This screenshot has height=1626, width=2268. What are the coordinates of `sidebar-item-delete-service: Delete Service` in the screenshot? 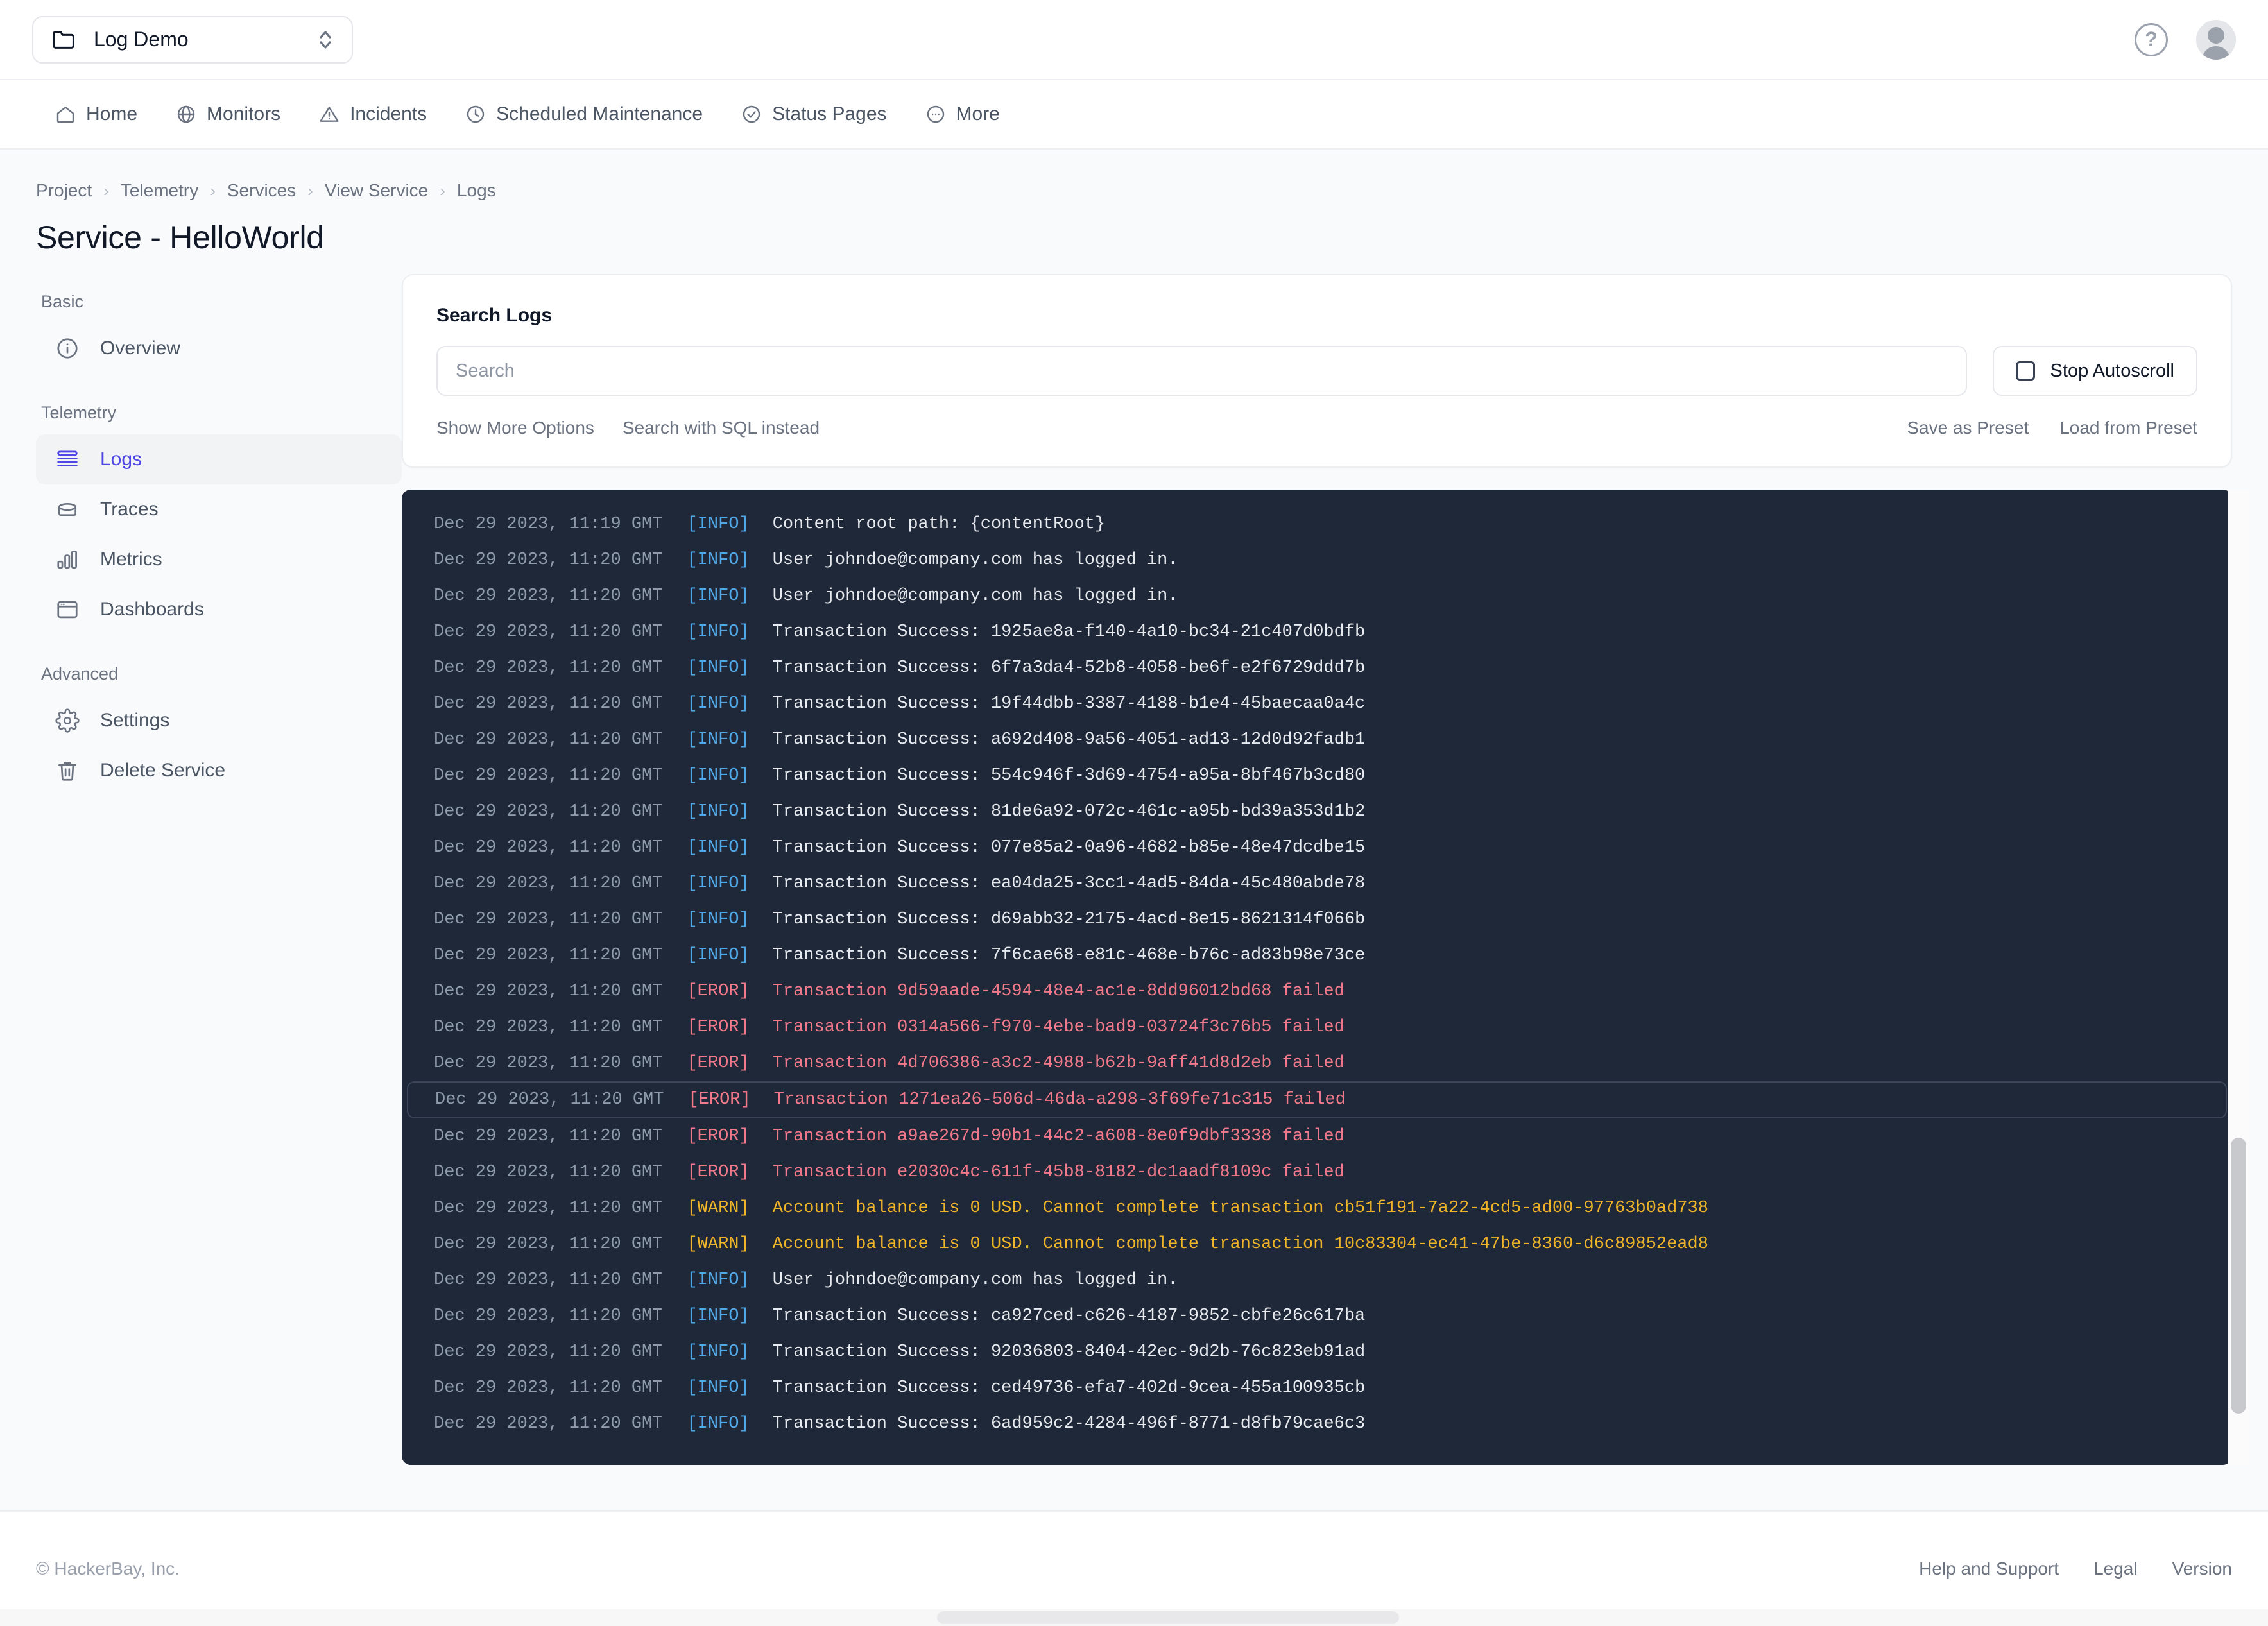 It's located at (219, 771).